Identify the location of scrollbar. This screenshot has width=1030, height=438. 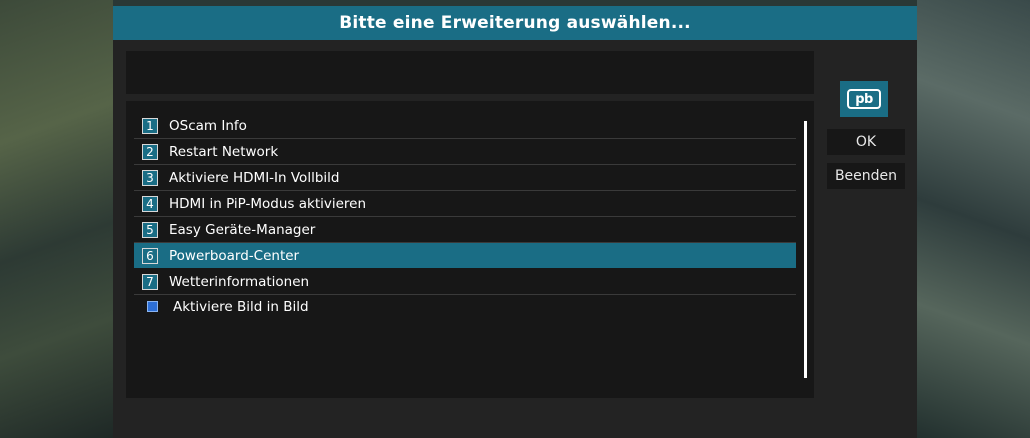
(805, 249).